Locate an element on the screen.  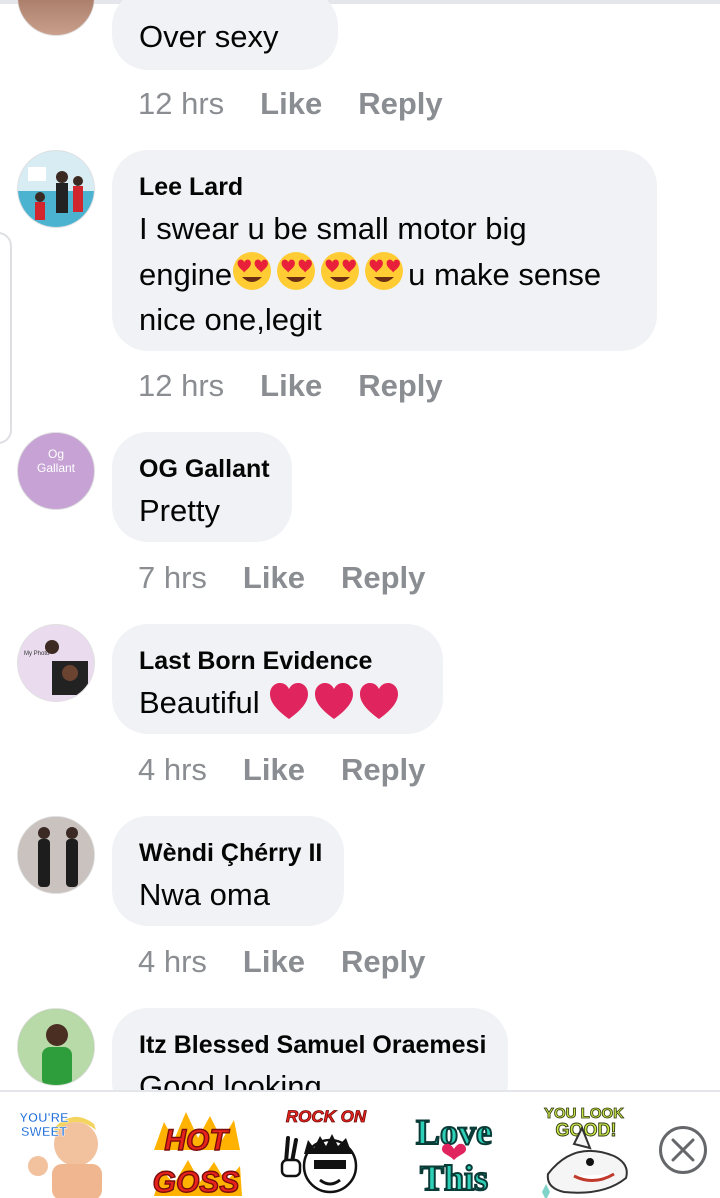
comment-bubble: Last Born Evidence Beautiful is located at coordinates (277, 679).